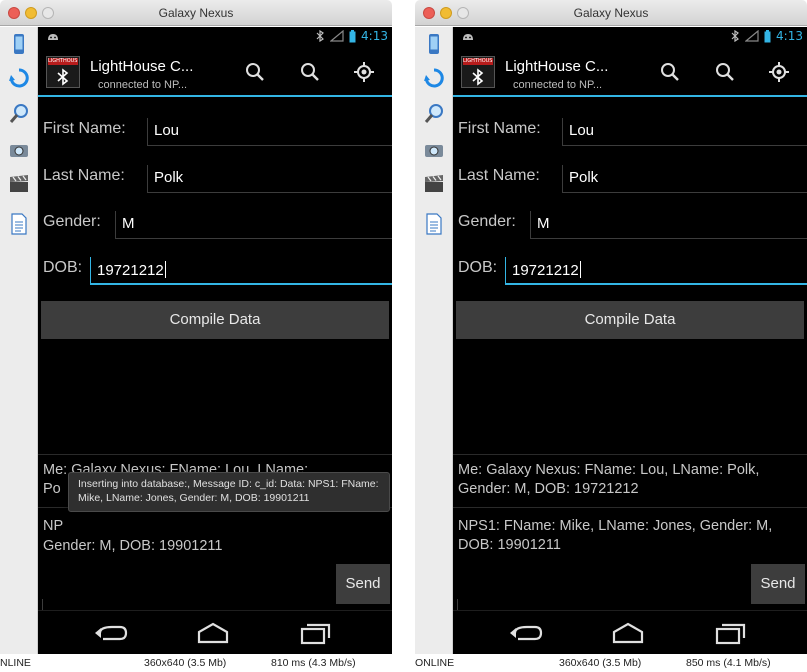 The height and width of the screenshot is (672, 807). Describe the element at coordinates (352, 35) in the screenshot. I see `battery-icon` at that location.